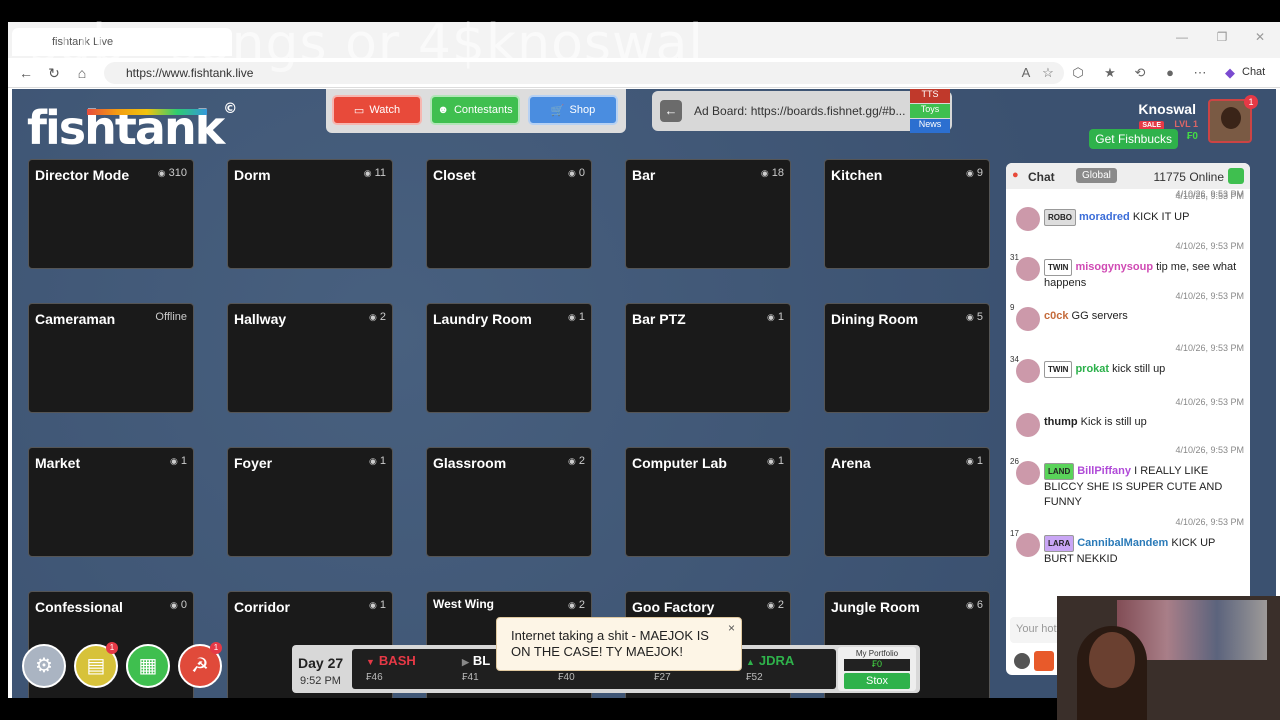 This screenshot has height=720, width=1280. Describe the element at coordinates (1110, 73) in the screenshot. I see `favorites-icon: ★` at that location.